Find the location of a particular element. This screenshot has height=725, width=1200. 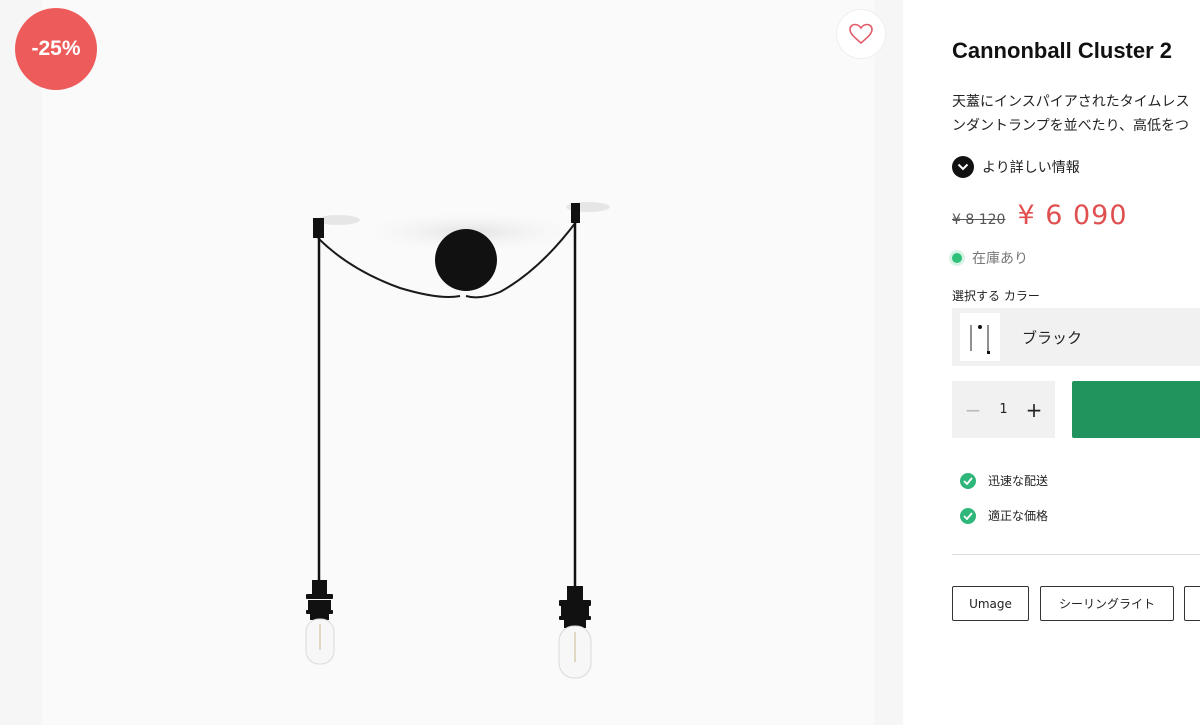

chevron-down-icon is located at coordinates (963, 167).